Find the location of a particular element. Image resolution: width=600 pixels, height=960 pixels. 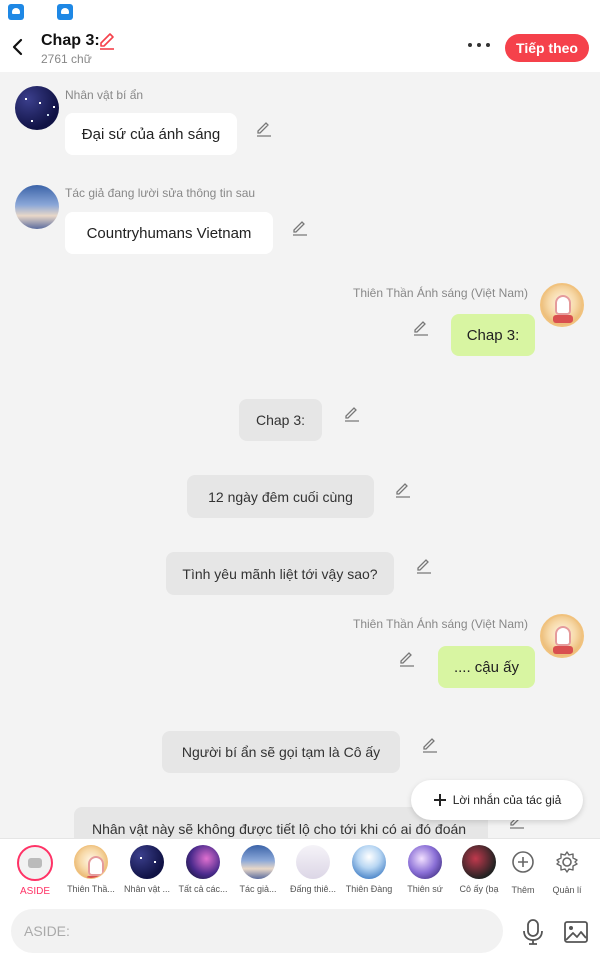

message-bubble: .... cậu ấy is located at coordinates (486, 667).